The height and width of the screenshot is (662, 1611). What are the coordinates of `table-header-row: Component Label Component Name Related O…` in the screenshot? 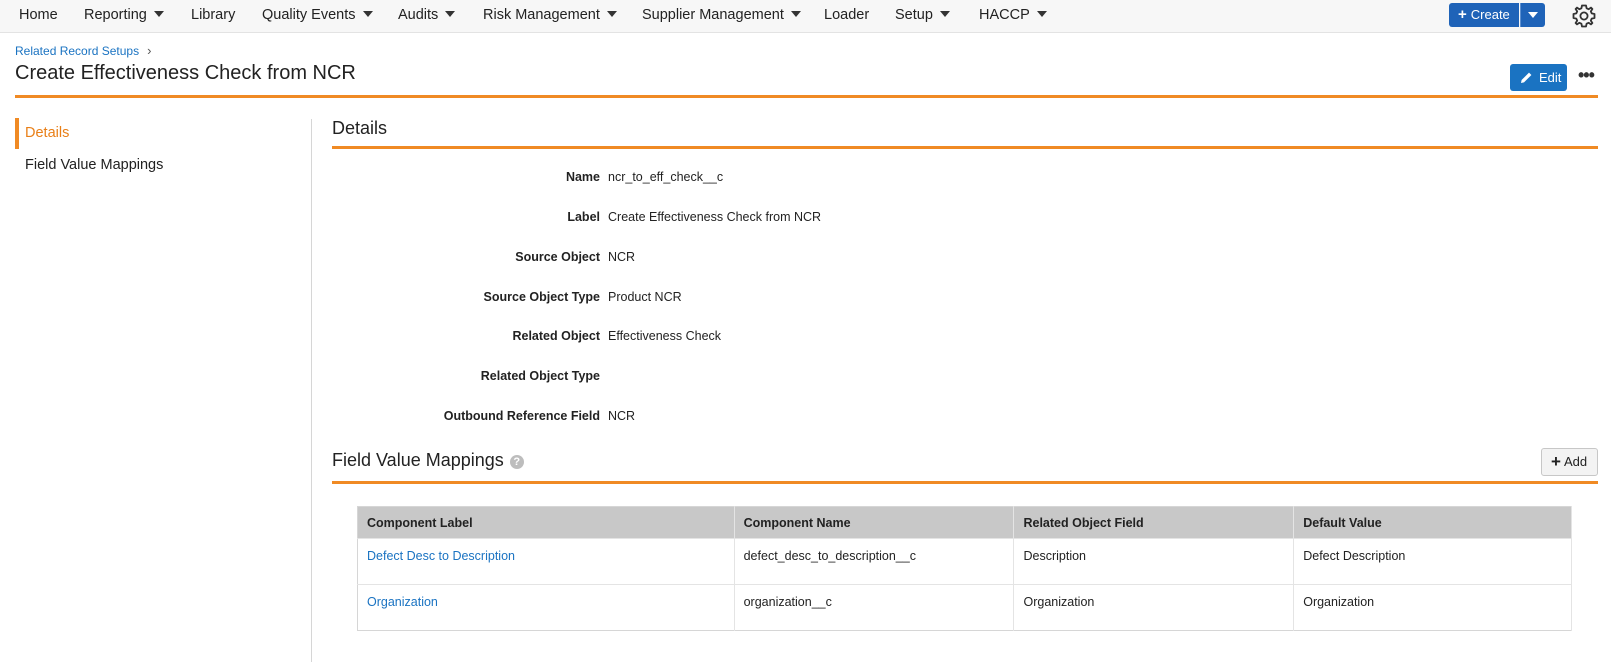 It's located at (964, 522).